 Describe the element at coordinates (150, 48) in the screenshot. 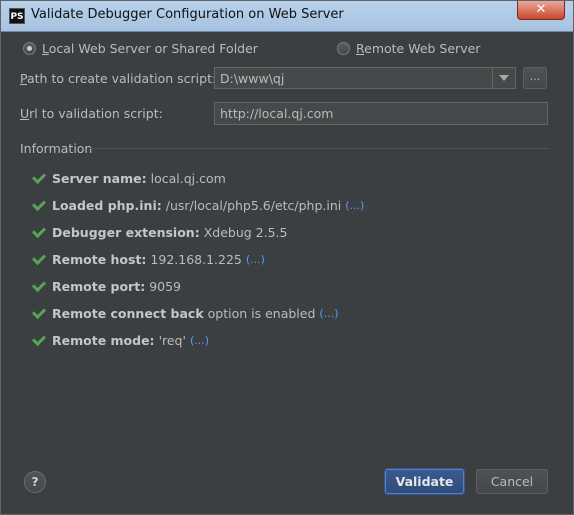

I see `local-server-label: Local Web Server or Shared Folder` at that location.